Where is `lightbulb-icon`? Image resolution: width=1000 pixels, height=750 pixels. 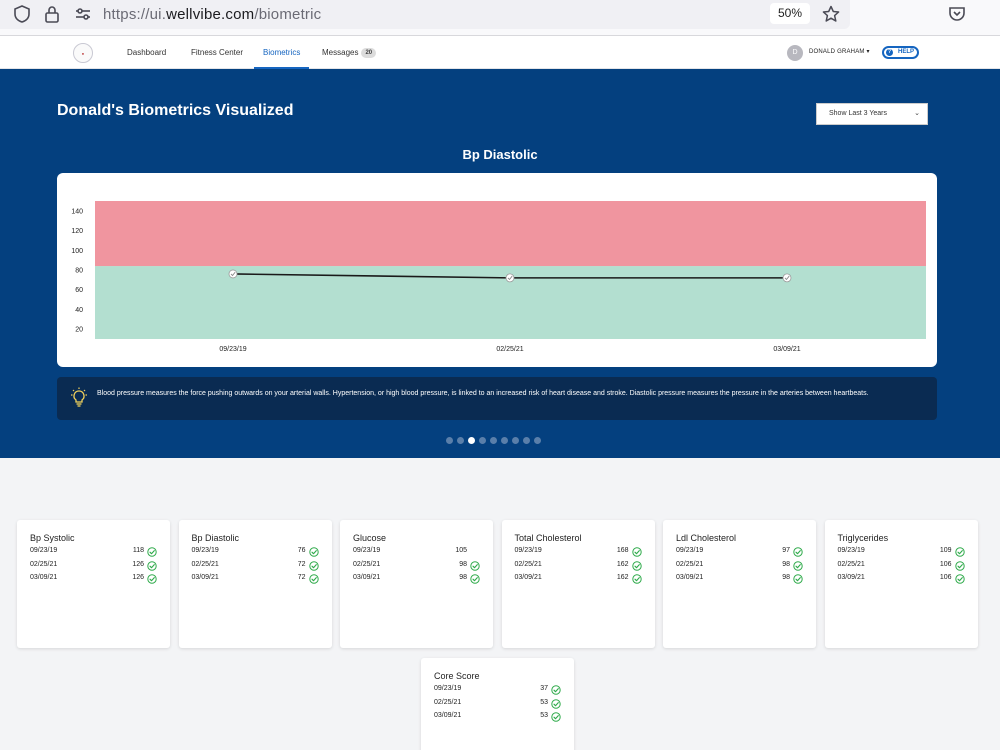
lightbulb-icon is located at coordinates (79, 397).